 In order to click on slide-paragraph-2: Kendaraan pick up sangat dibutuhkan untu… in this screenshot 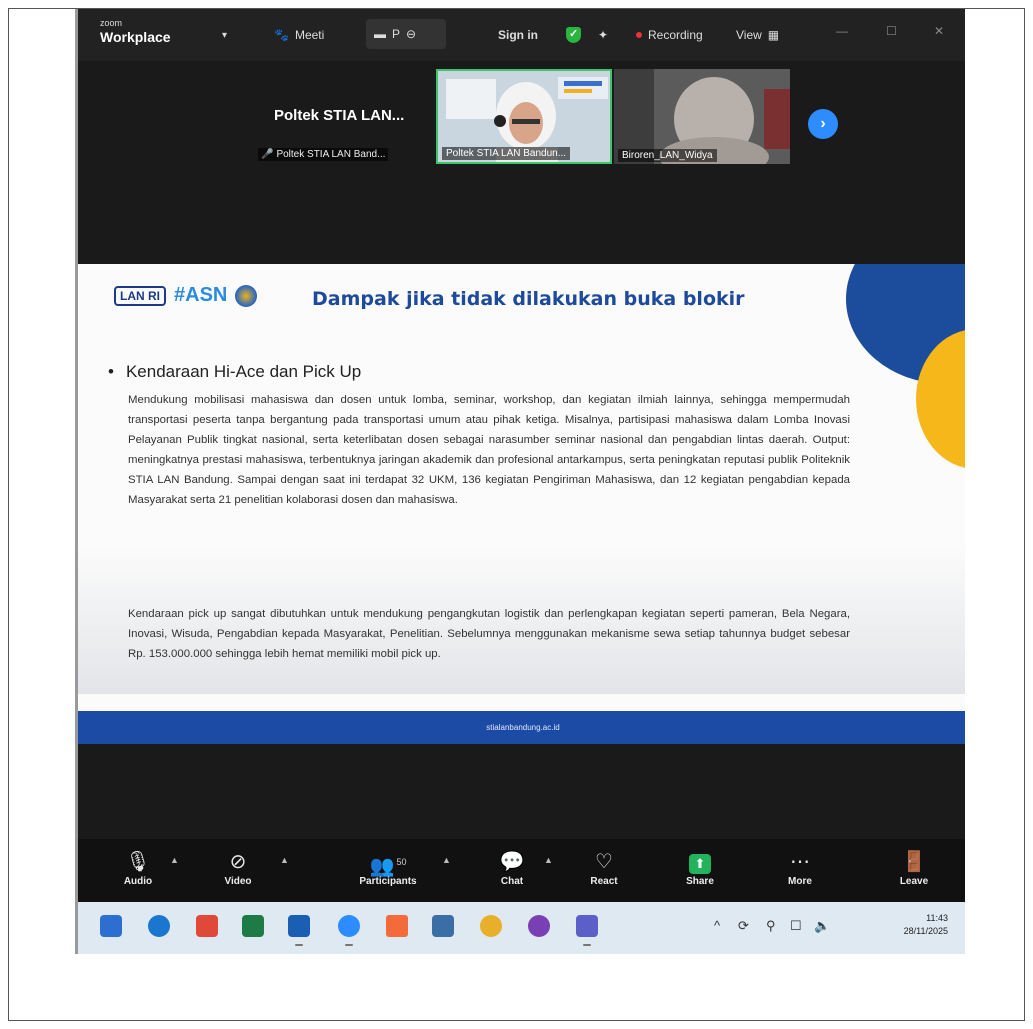, I will do `click(489, 634)`.